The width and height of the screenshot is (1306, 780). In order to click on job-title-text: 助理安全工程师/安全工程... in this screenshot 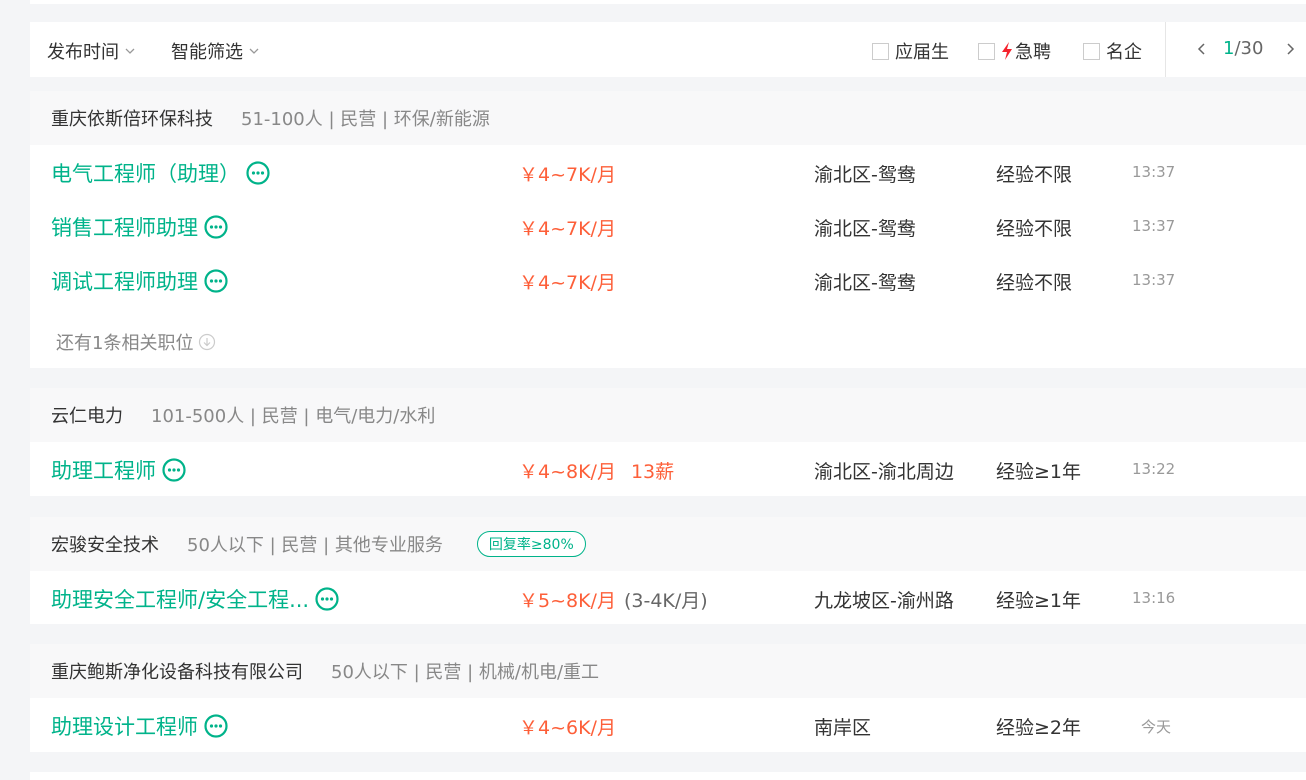, I will do `click(180, 600)`.